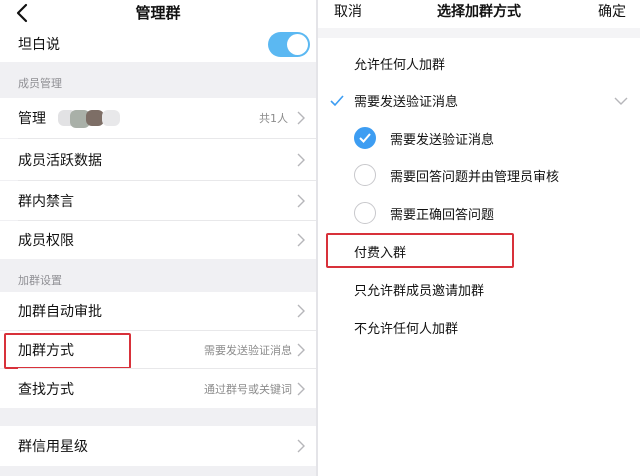  Describe the element at coordinates (158, 388) in the screenshot. I see `row-find-method: 查找方式 通过群号或关键词` at that location.